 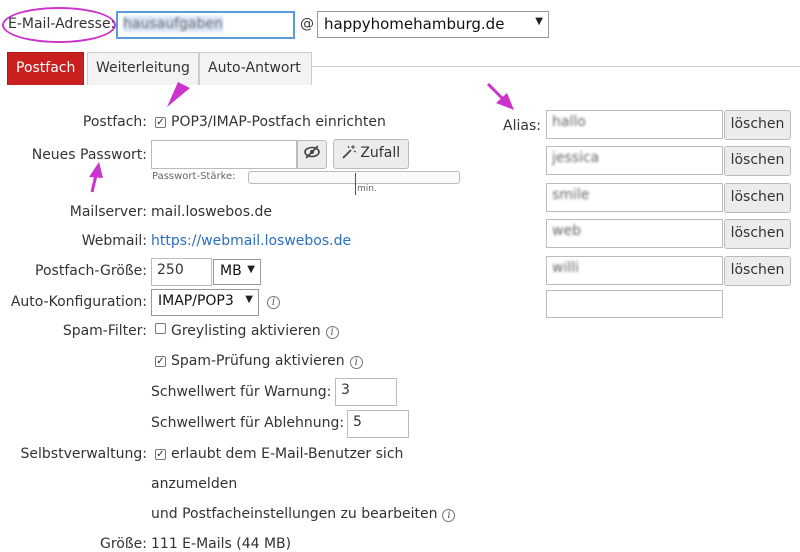 I want to click on annotation-arrow-alias-shaft, so click(x=496, y=92).